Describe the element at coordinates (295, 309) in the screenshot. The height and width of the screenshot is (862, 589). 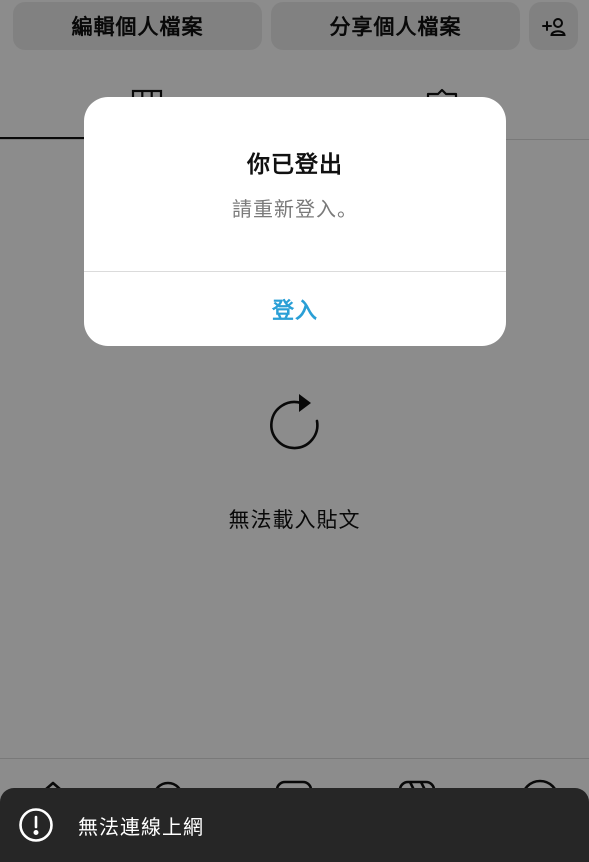
I see `login-button: 登入` at that location.